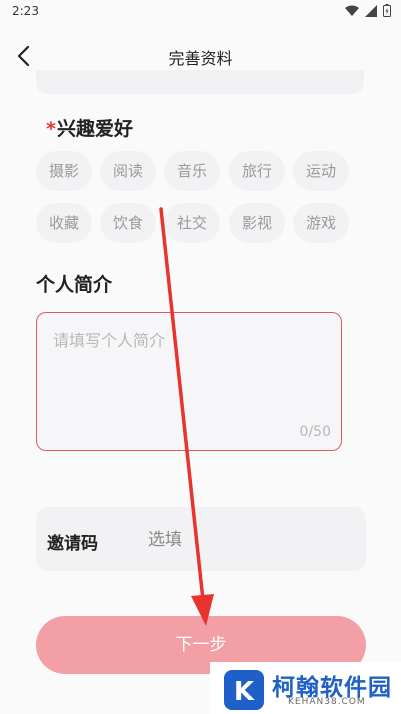 Image resolution: width=401 pixels, height=714 pixels. Describe the element at coordinates (321, 171) in the screenshot. I see `hobby-tag: 运动` at that location.